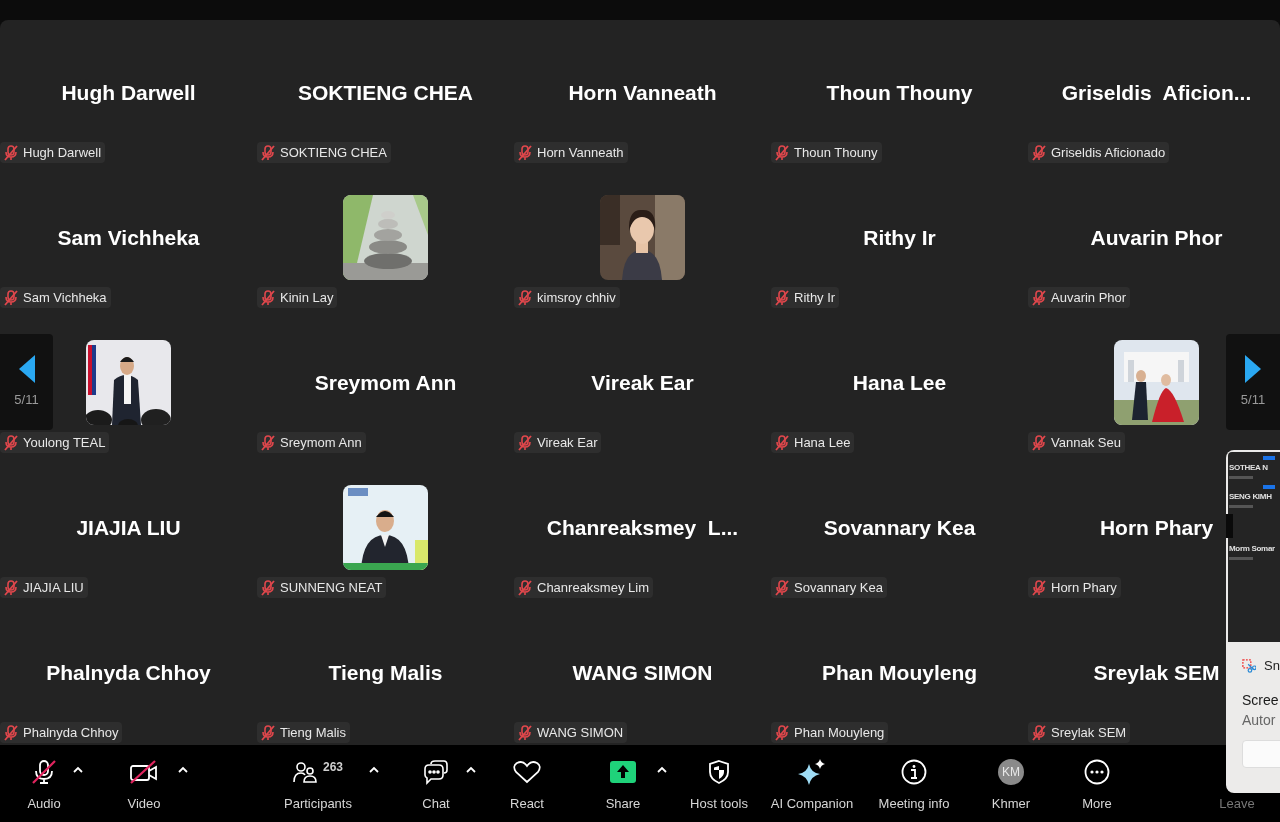 The image size is (1280, 822). I want to click on participant-name: Horn Vanneath, so click(642, 93).